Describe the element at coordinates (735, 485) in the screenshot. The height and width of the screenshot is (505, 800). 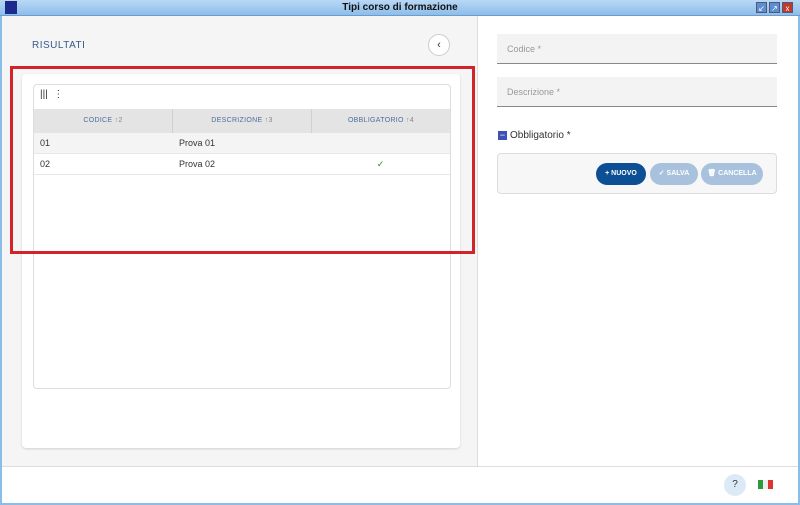
I see `help-button: ?` at that location.